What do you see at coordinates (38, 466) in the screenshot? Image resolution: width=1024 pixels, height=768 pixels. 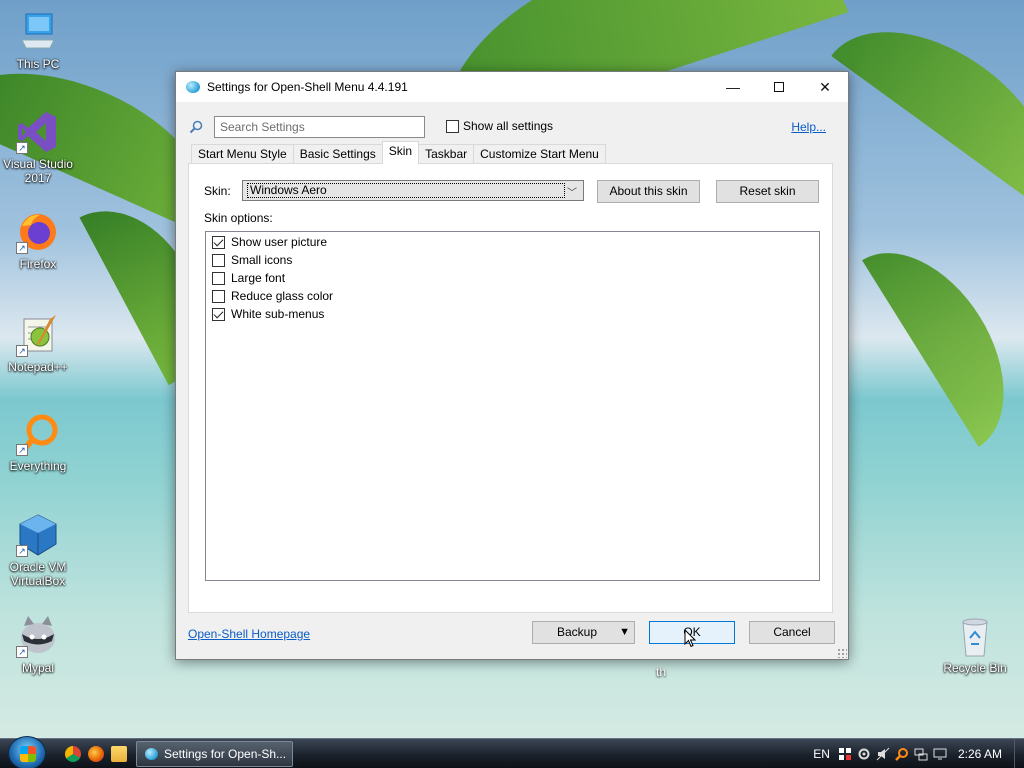 I see `desktop-icon-label: Everything` at bounding box center [38, 466].